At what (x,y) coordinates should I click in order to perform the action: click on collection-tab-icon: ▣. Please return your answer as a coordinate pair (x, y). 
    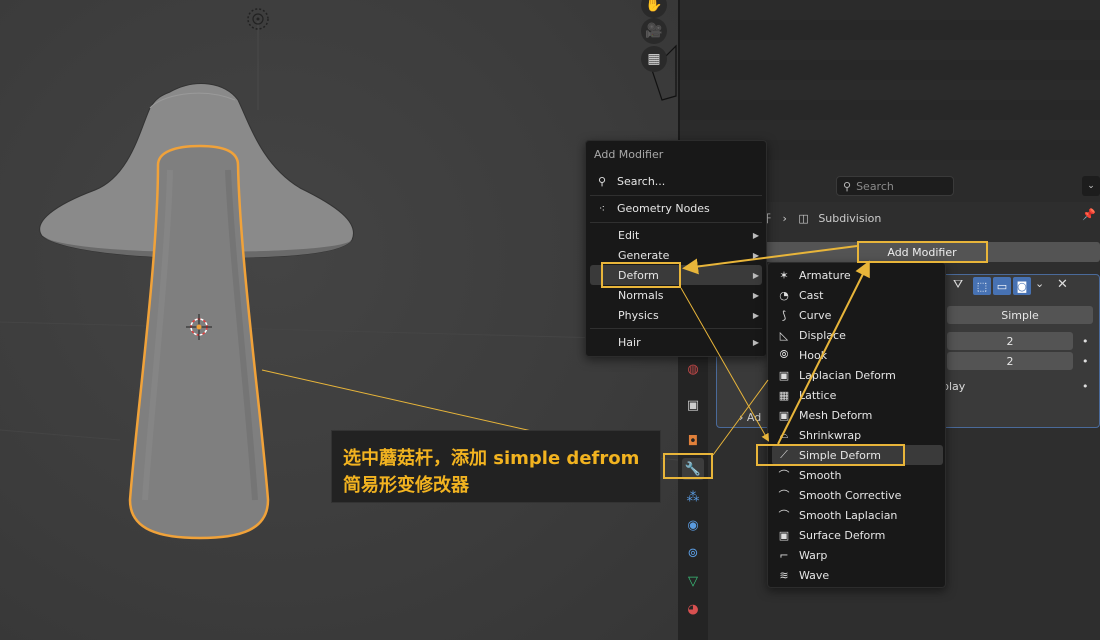
    Looking at the image, I should click on (693, 405).